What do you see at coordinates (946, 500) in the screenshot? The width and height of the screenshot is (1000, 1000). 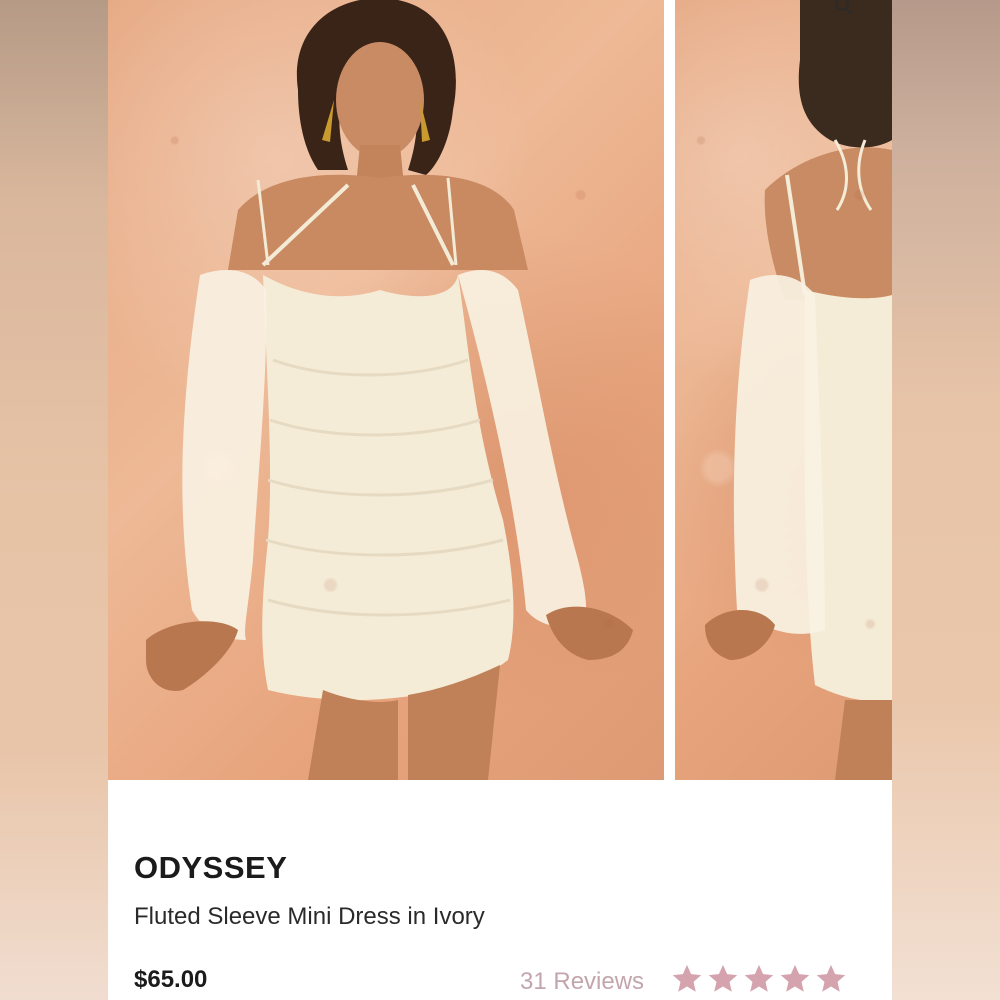 I see `side-blur-right` at bounding box center [946, 500].